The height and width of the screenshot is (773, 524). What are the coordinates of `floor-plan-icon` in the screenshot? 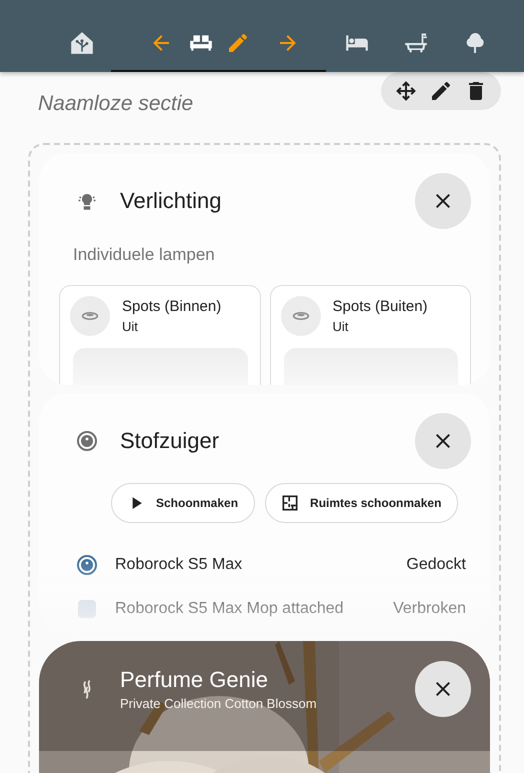 It's located at (290, 503).